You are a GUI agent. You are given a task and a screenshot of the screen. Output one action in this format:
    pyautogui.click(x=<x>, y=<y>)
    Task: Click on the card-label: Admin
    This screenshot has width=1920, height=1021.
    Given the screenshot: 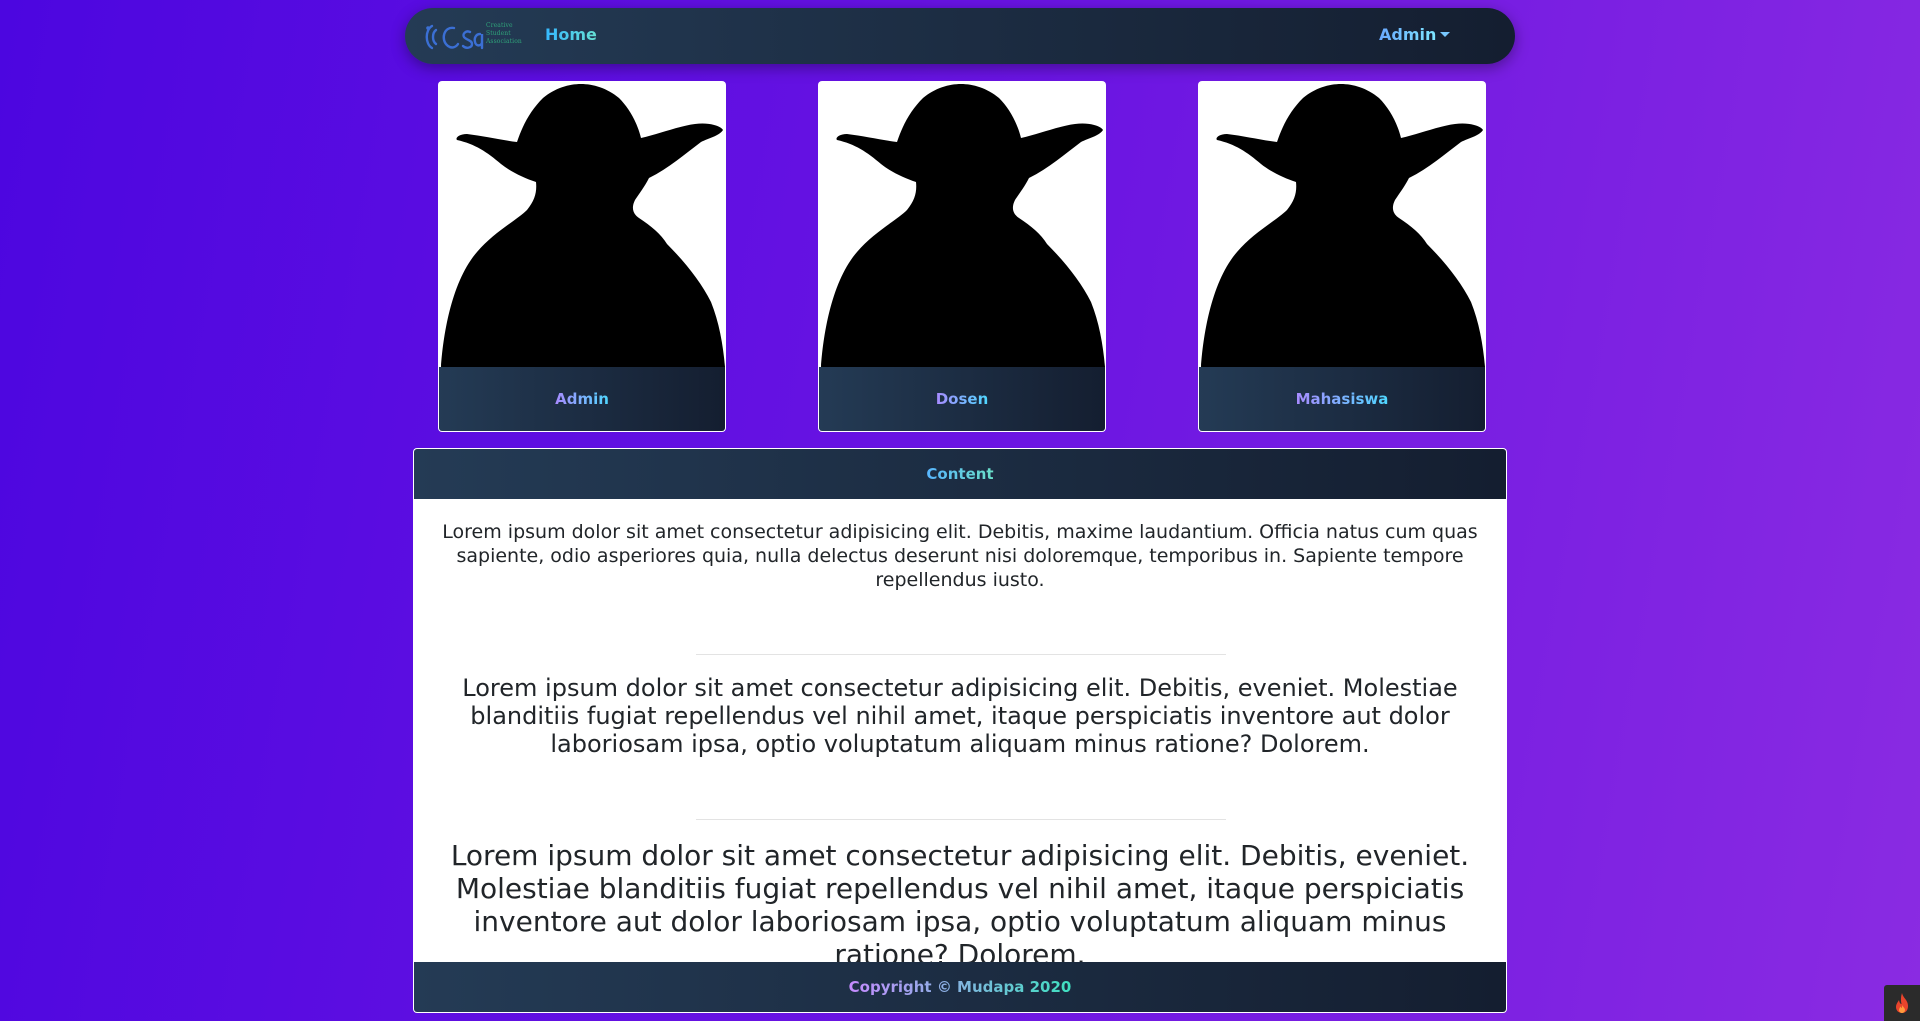 What is the action you would take?
    pyautogui.click(x=582, y=399)
    